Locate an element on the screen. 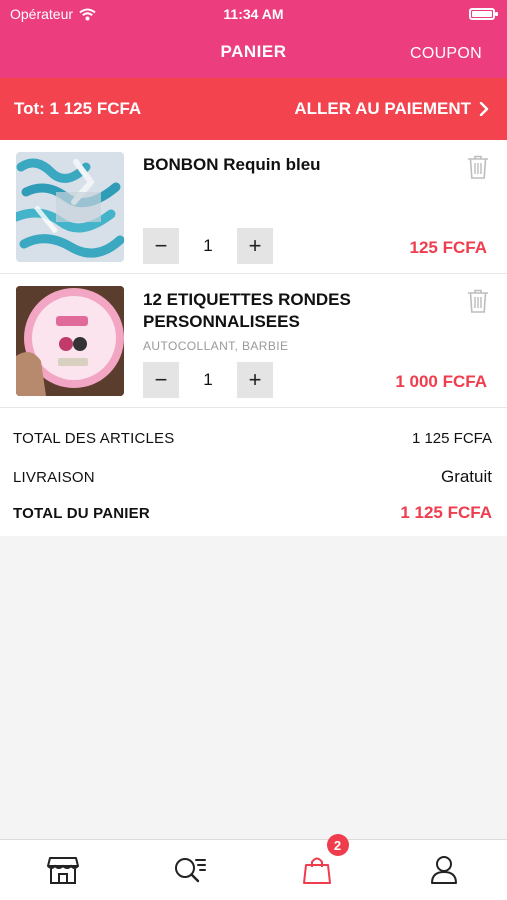 Image resolution: width=507 pixels, height=900 pixels. checkout-label: ALLER AU PAIEMENT is located at coordinates (382, 108).